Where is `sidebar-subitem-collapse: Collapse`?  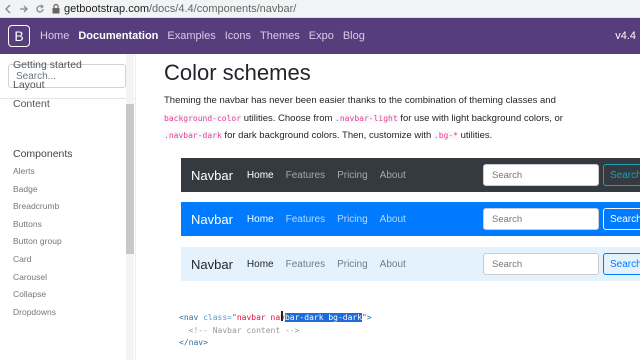
sidebar-subitem-collapse: Collapse is located at coordinates (43, 295).